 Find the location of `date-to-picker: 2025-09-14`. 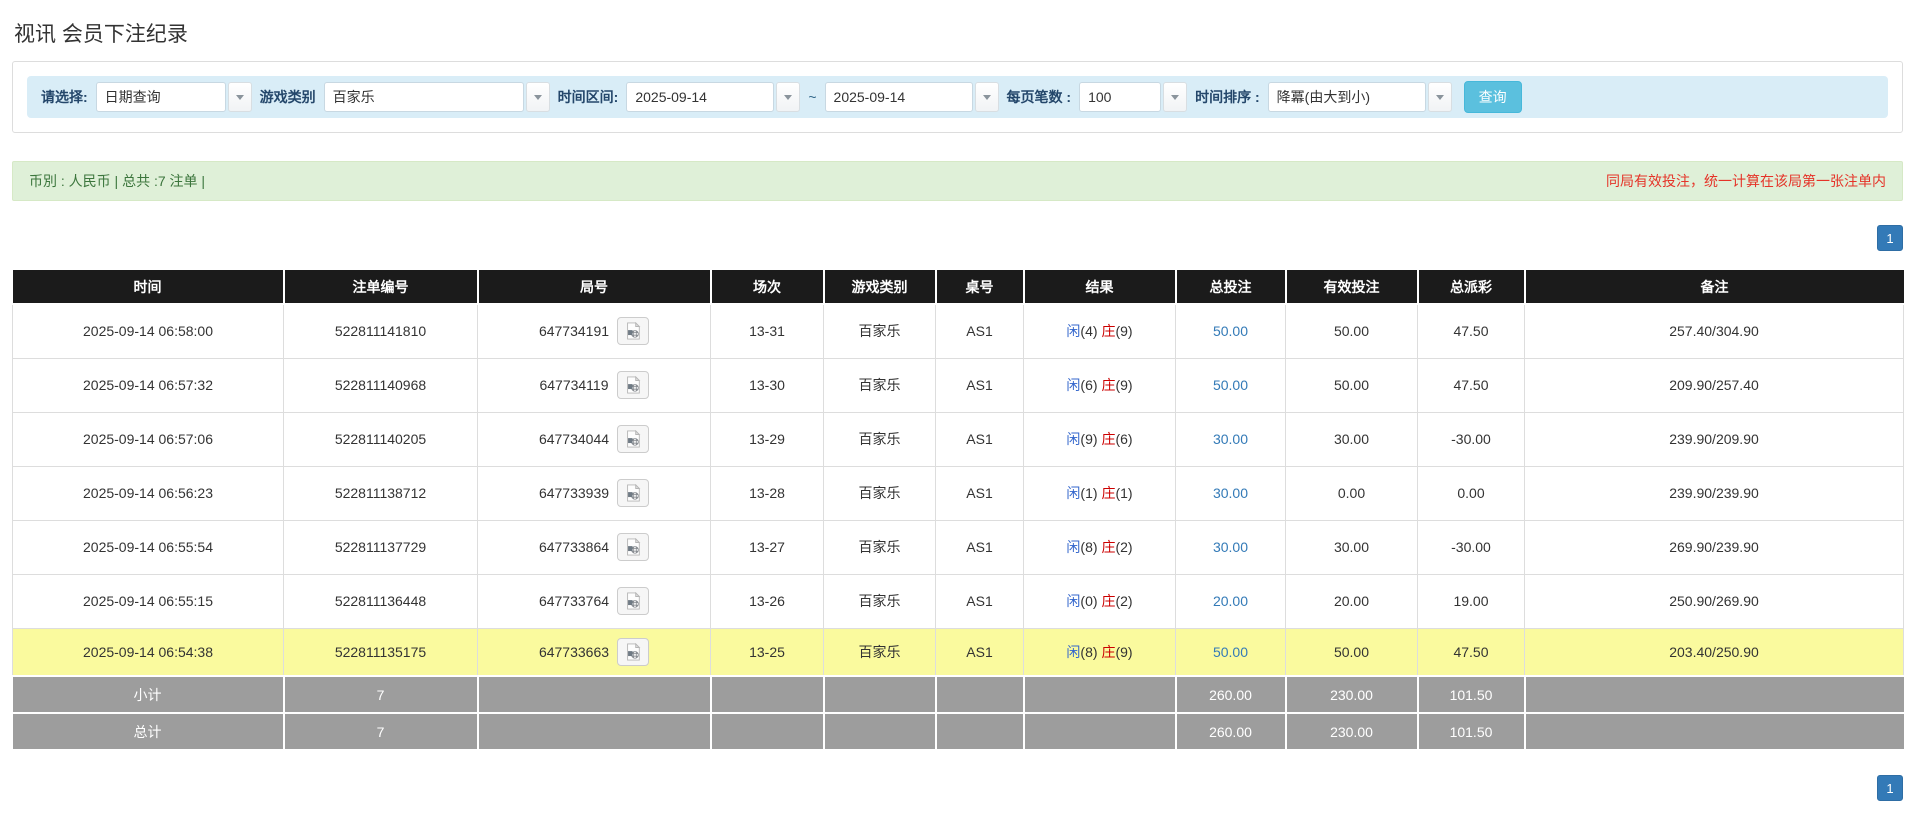

date-to-picker: 2025-09-14 is located at coordinates (911, 97).